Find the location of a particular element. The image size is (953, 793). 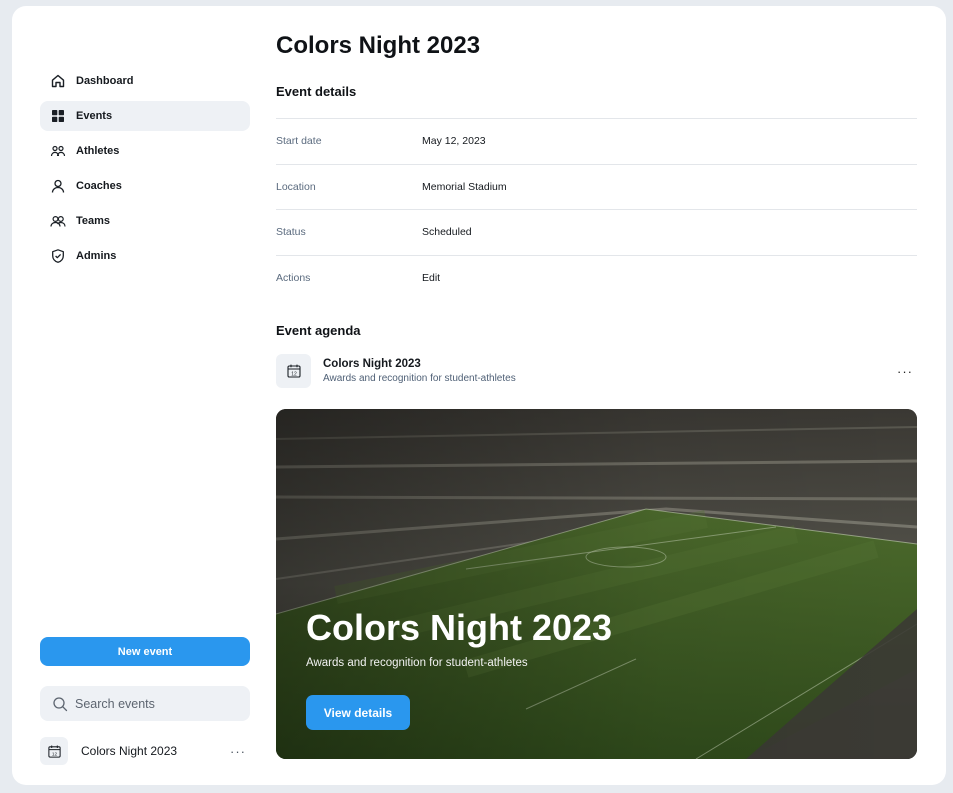

detail-value: Scheduled is located at coordinates (447, 232).